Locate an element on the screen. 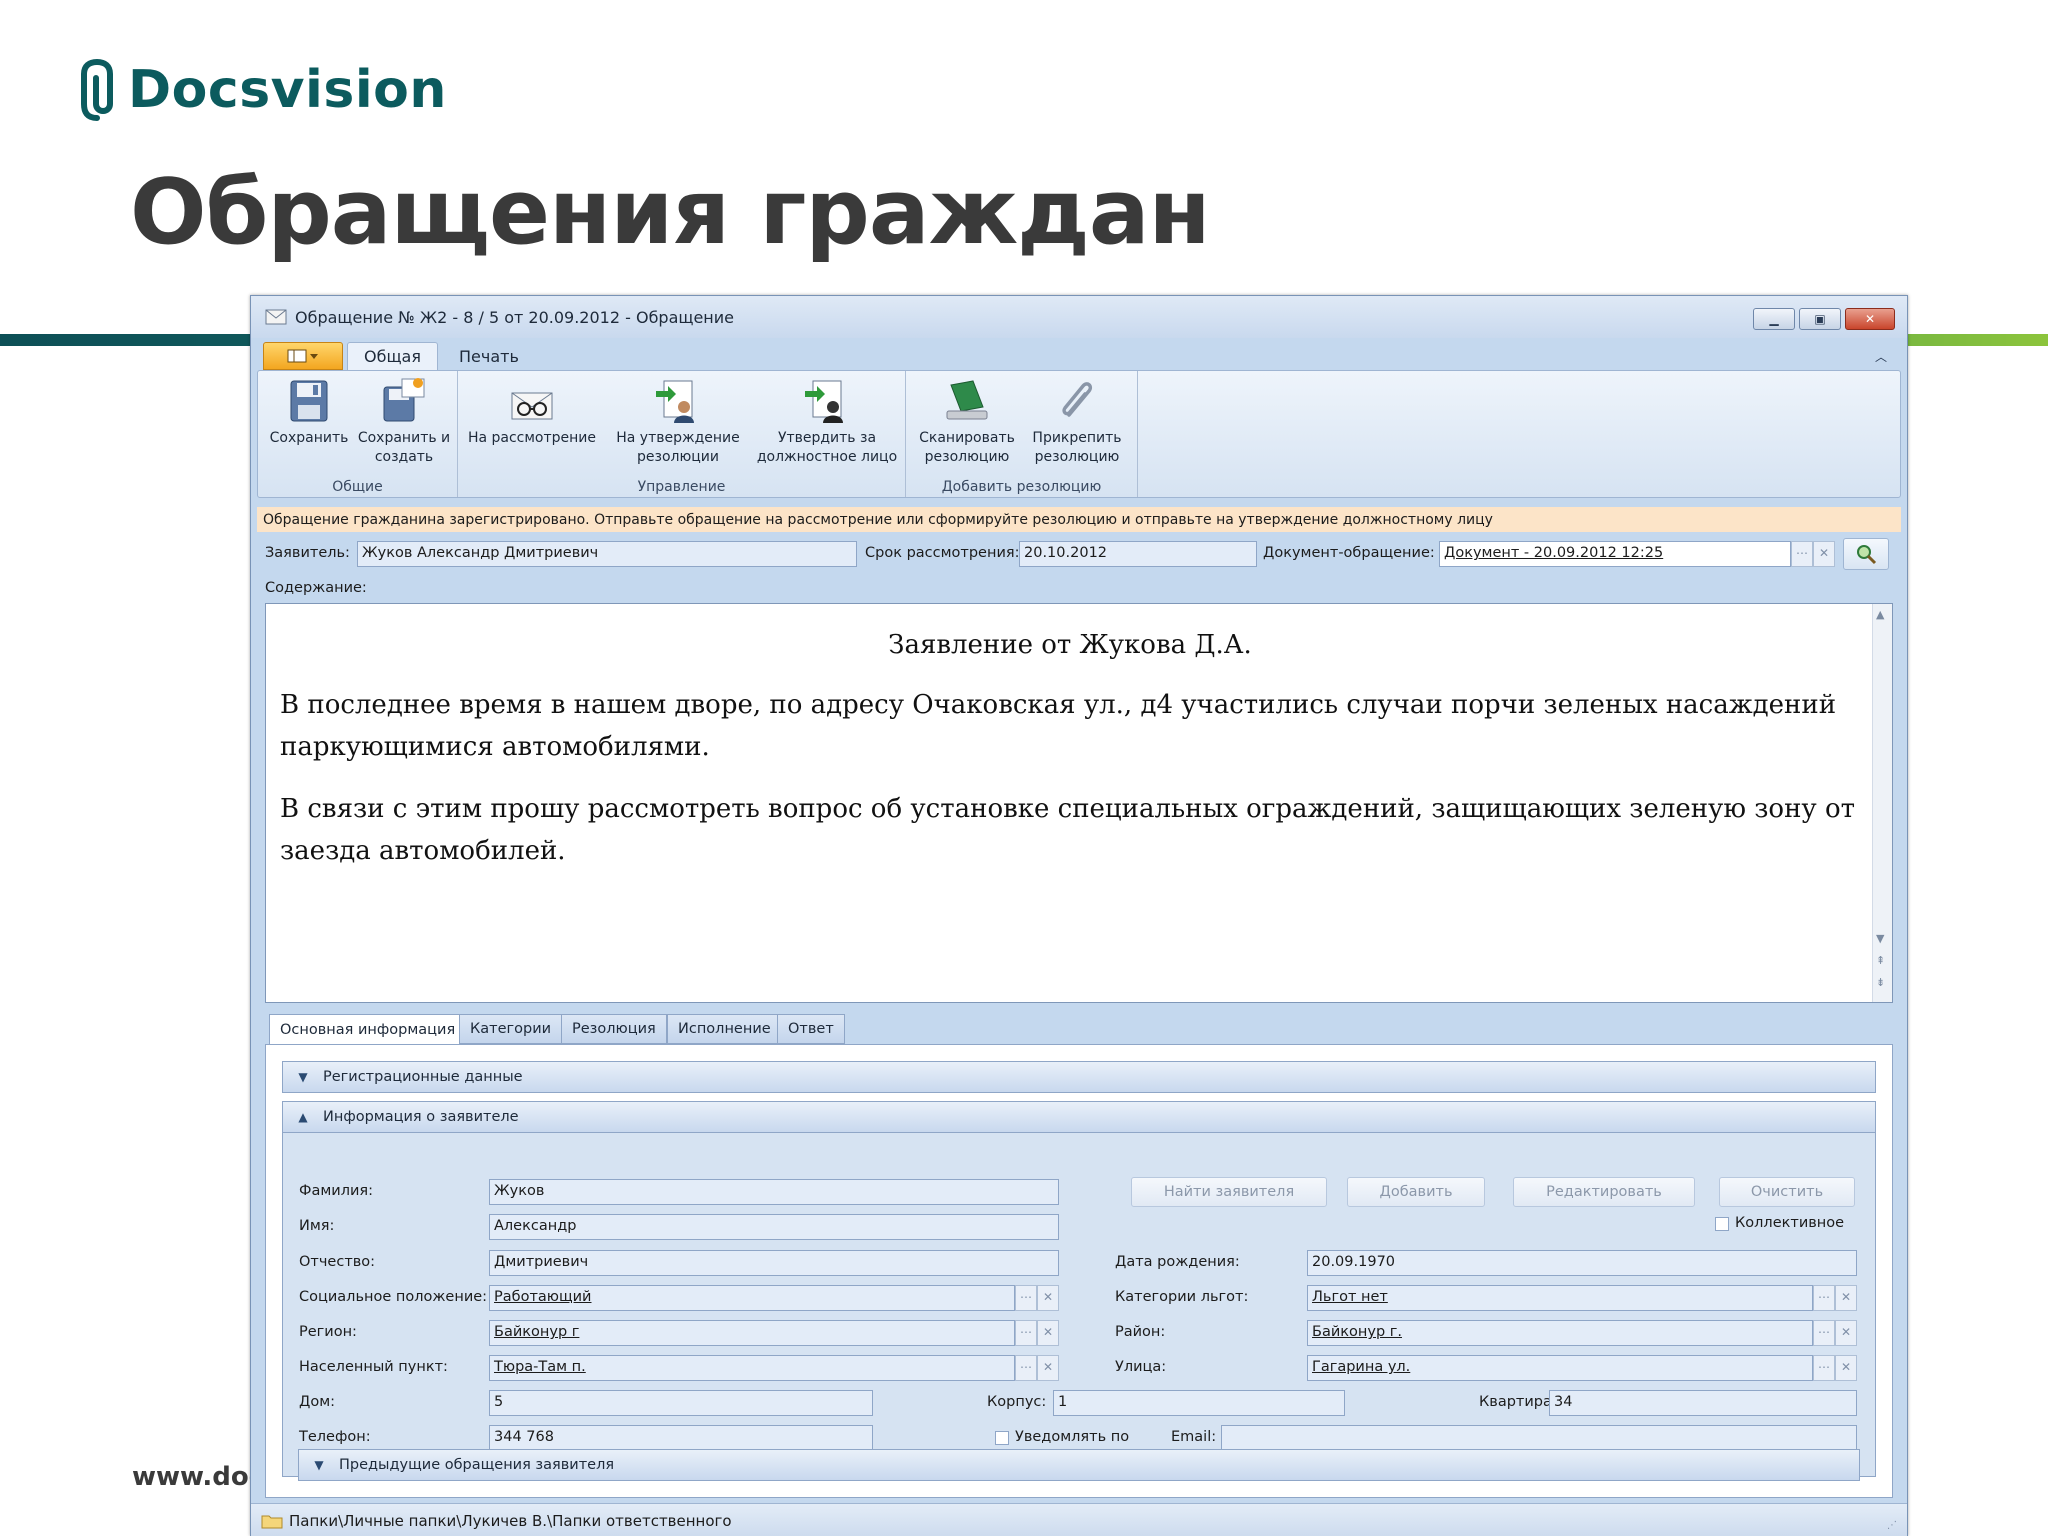 The image size is (2048, 1536). ribbon-group-management: На рассмотрение На утверждение резолюции is located at coordinates (682, 434).